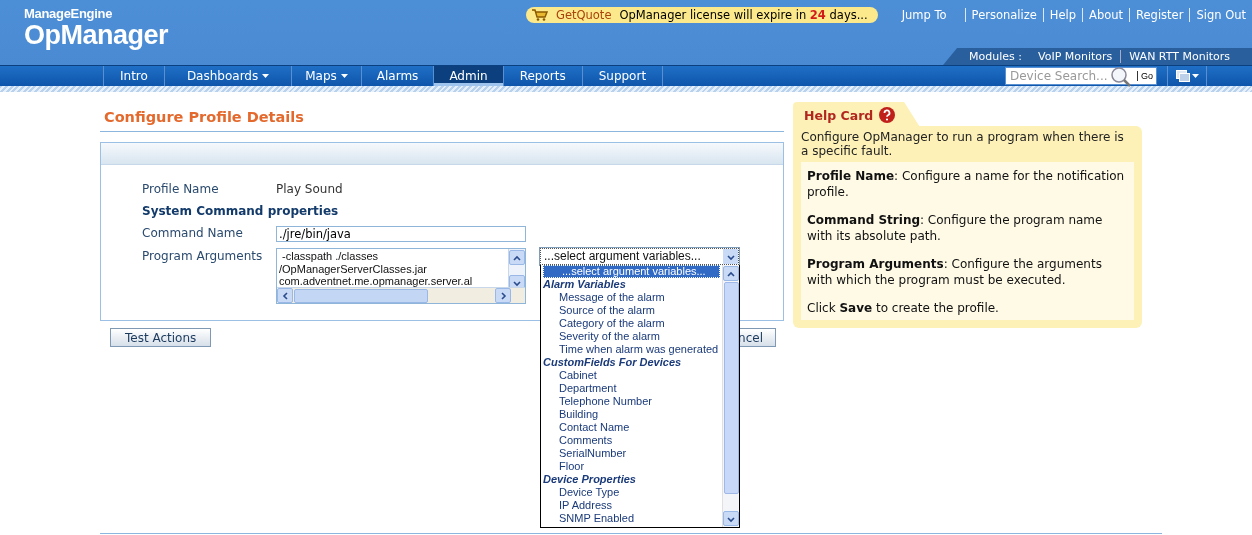 The height and width of the screenshot is (535, 1252). I want to click on field-label: Program Arguments, so click(203, 256).